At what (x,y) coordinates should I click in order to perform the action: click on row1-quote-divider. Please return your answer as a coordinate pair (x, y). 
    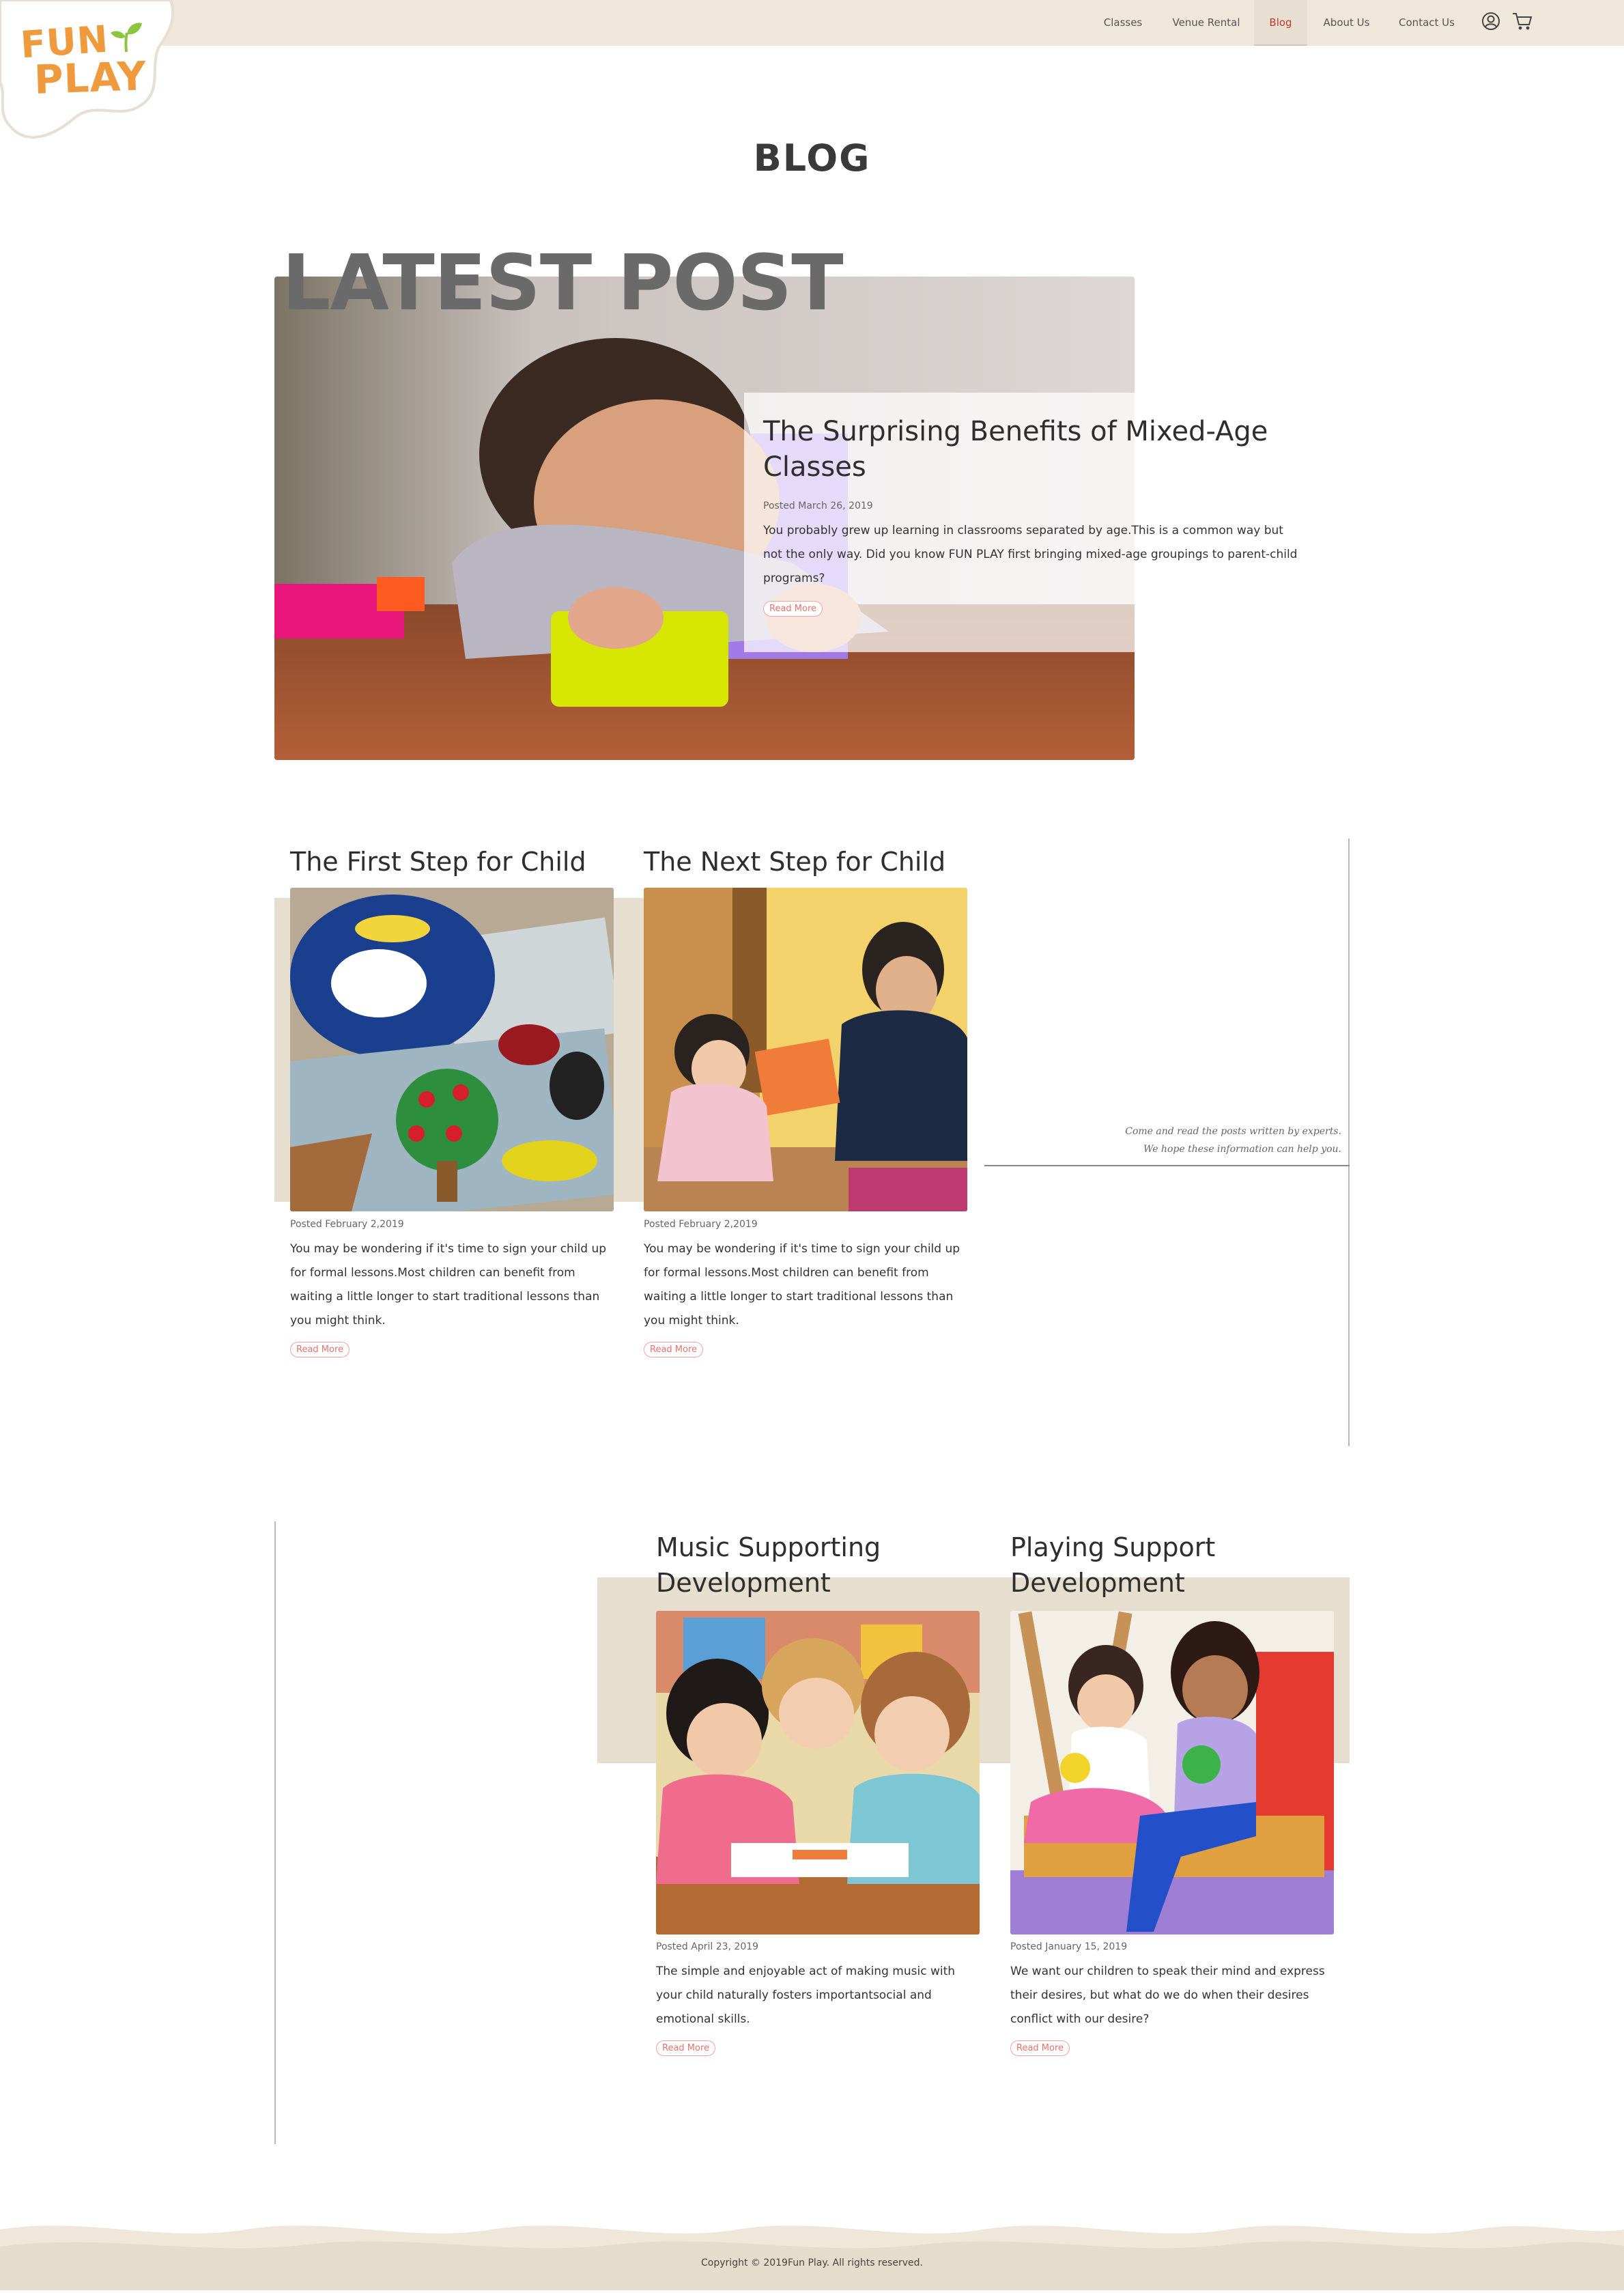
    Looking at the image, I should click on (1167, 1165).